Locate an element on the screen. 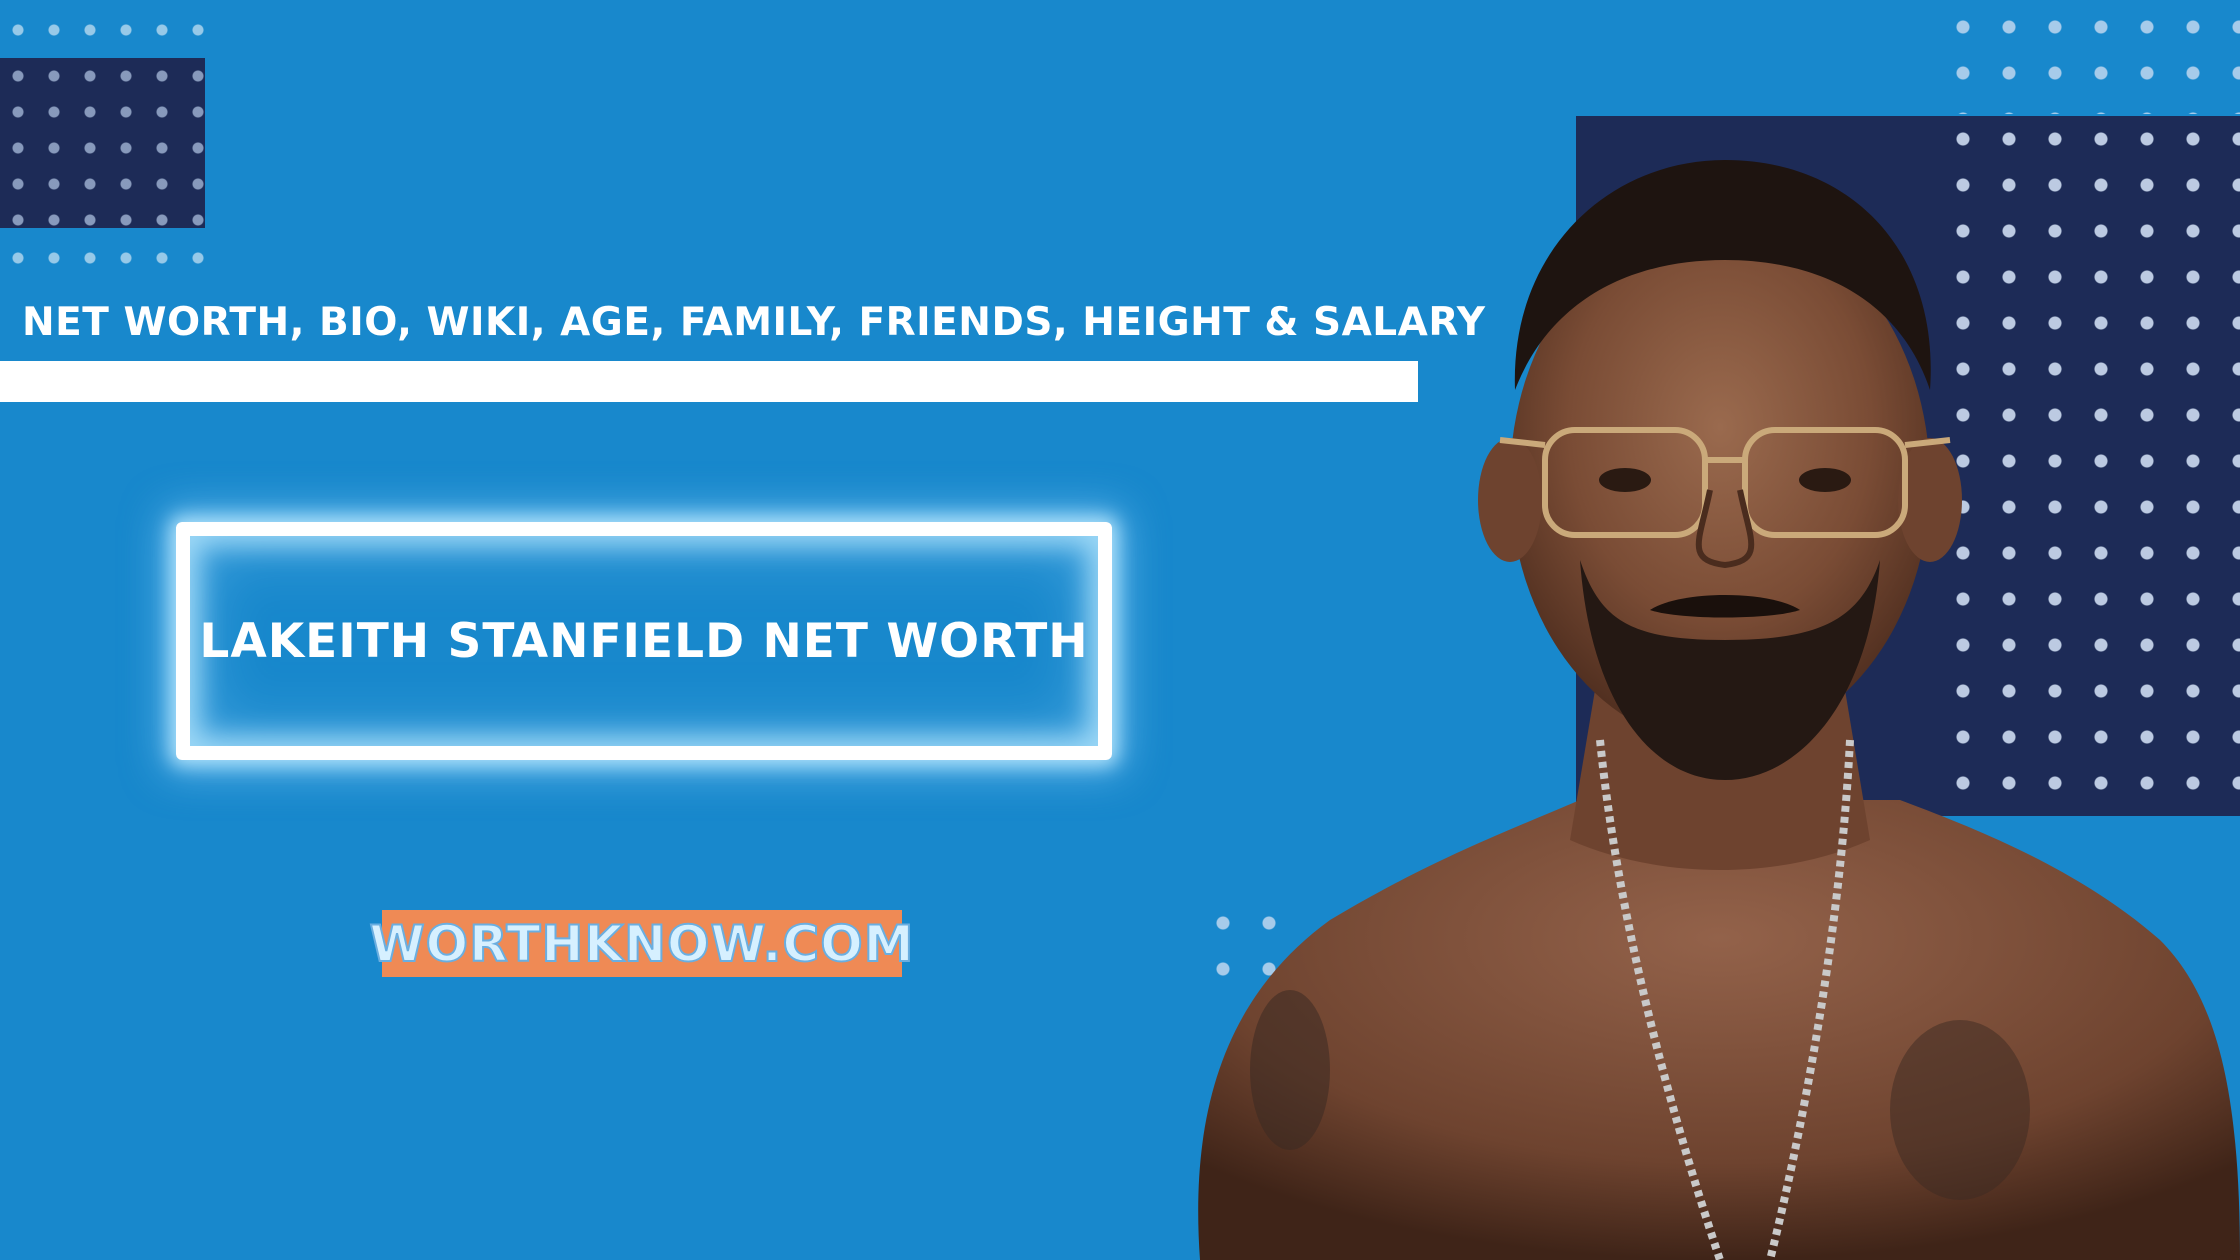  decor-dots-top-right is located at coordinates (2090, 59).